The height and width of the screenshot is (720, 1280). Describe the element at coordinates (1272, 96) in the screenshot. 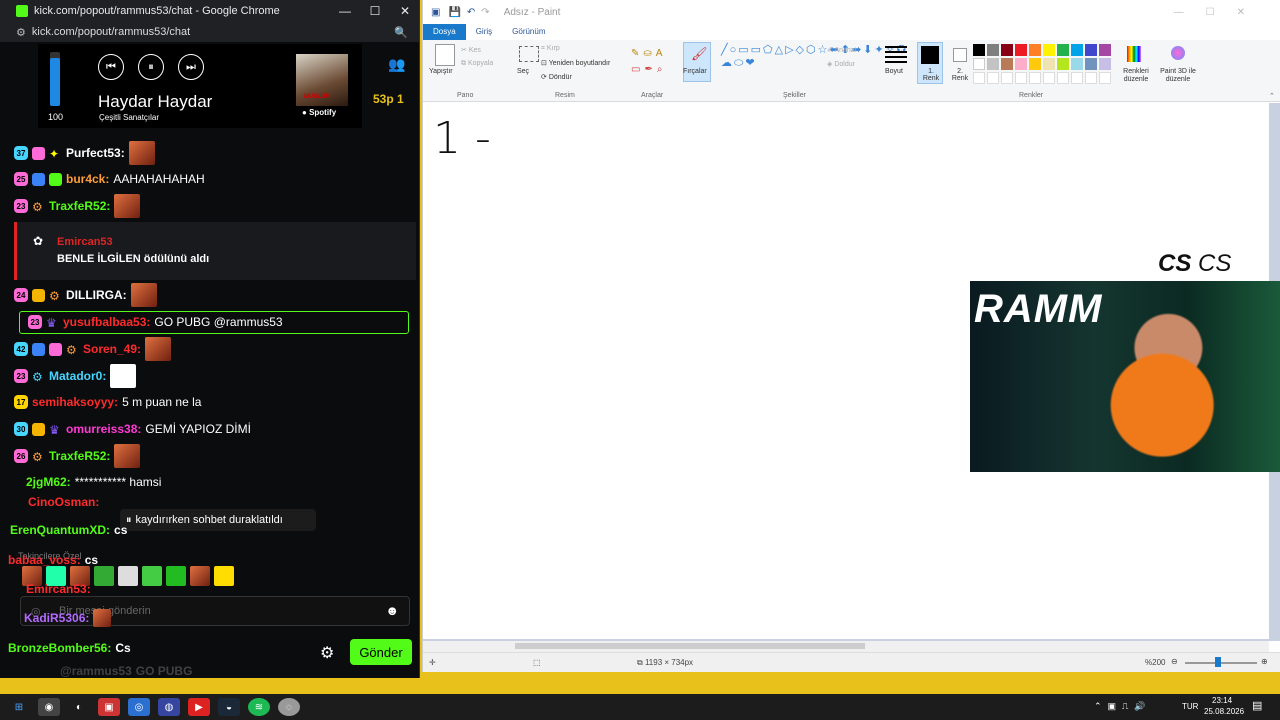

I see `ribbon-collapse-icon: ⌃` at that location.